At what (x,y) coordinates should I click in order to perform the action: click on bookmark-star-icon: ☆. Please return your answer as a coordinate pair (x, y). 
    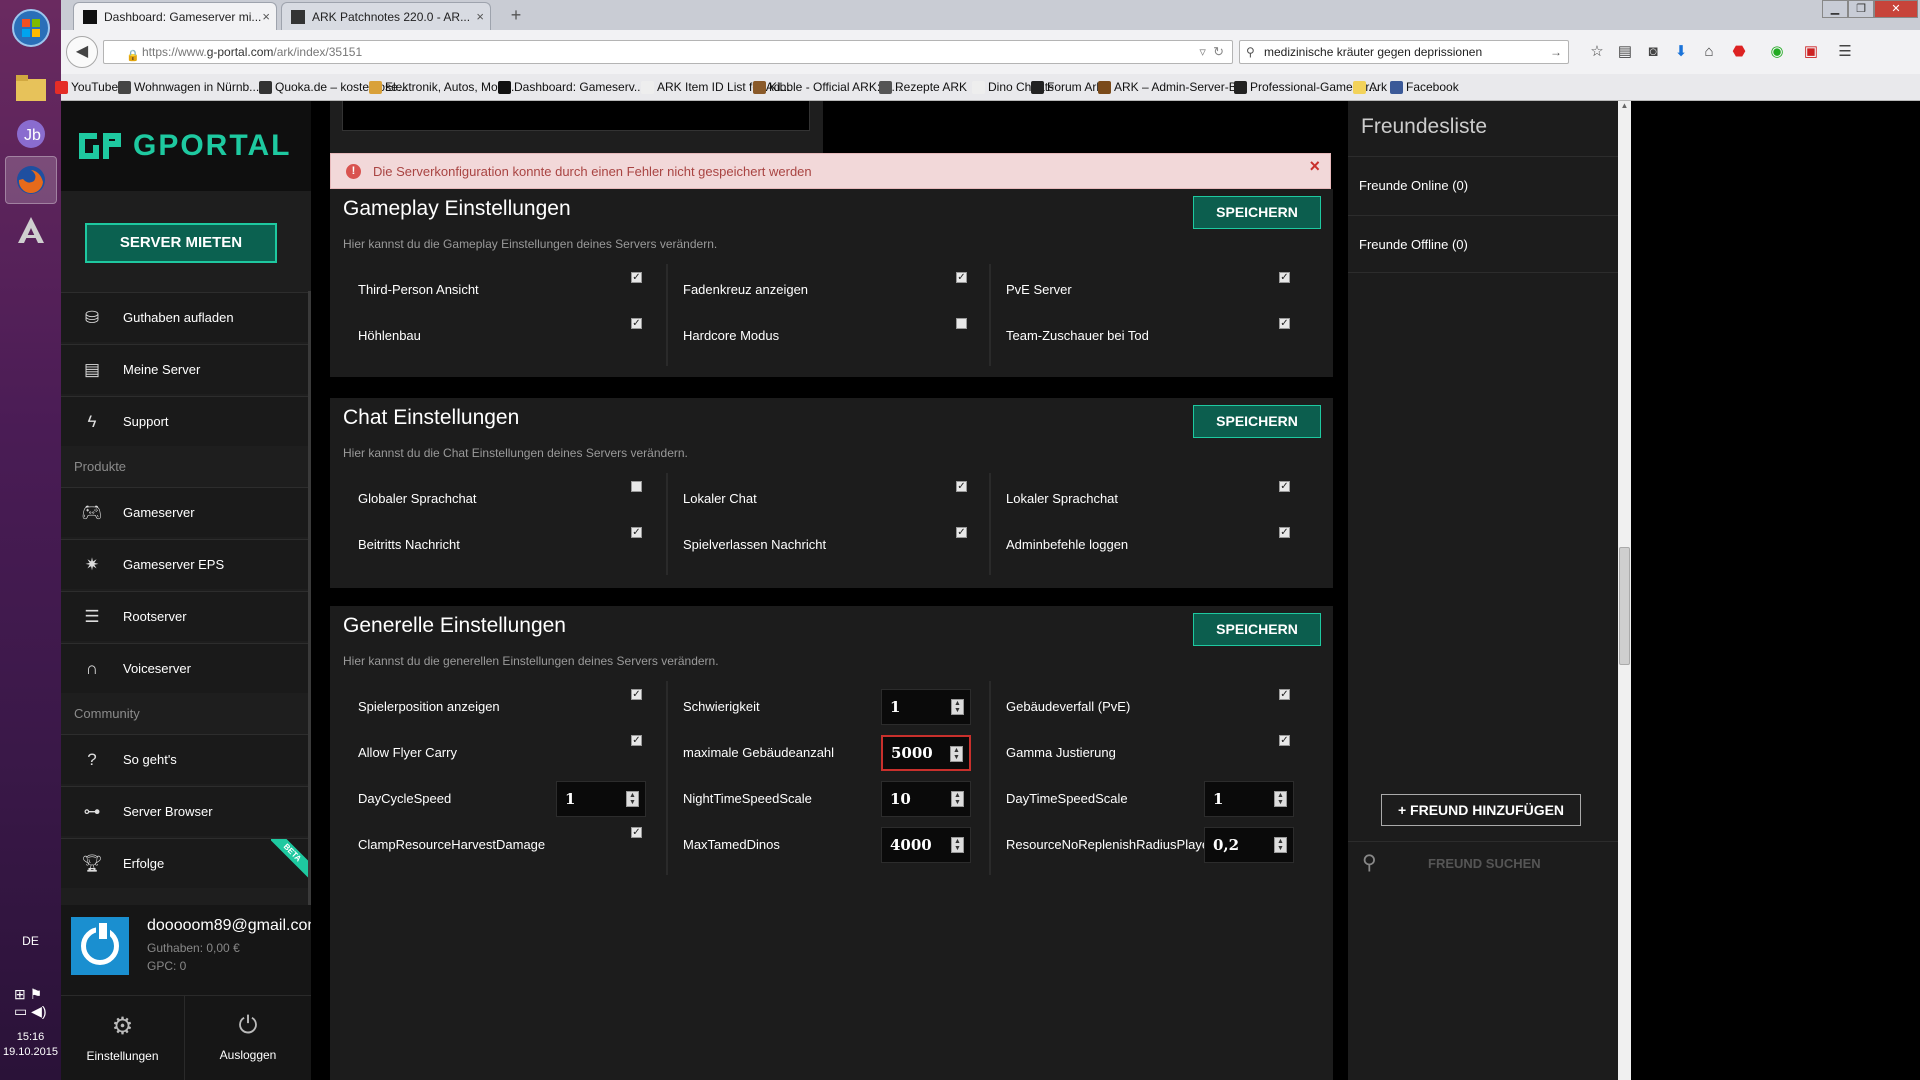
    Looking at the image, I should click on (1597, 52).